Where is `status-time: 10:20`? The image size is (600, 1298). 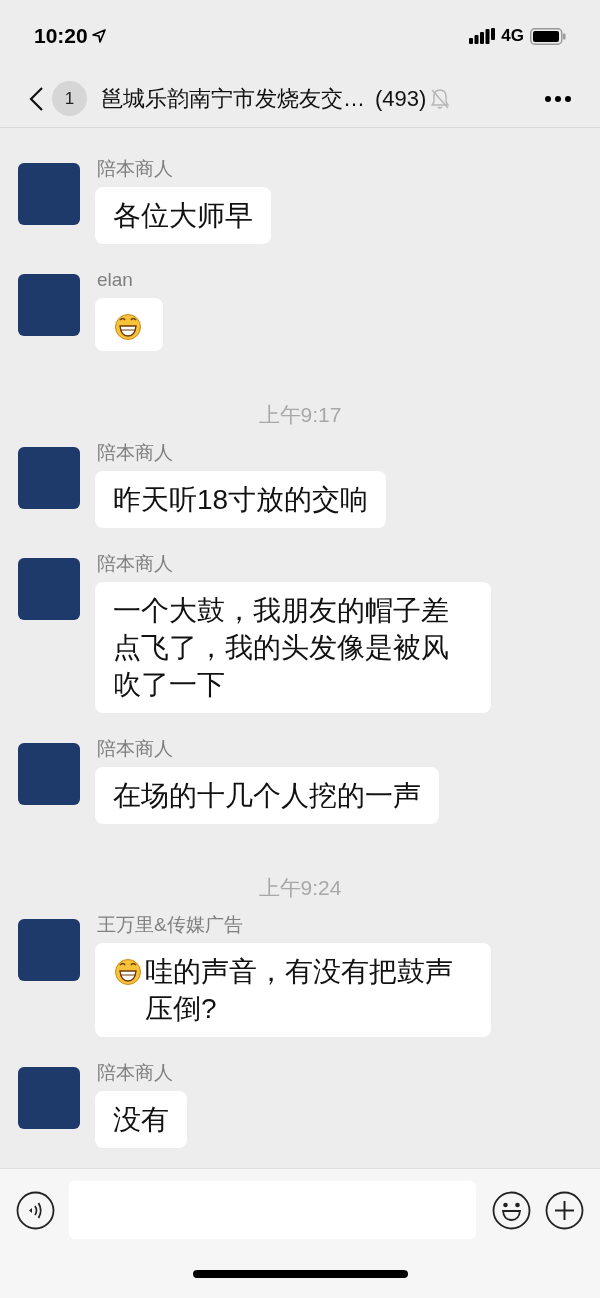
status-time: 10:20 is located at coordinates (61, 36).